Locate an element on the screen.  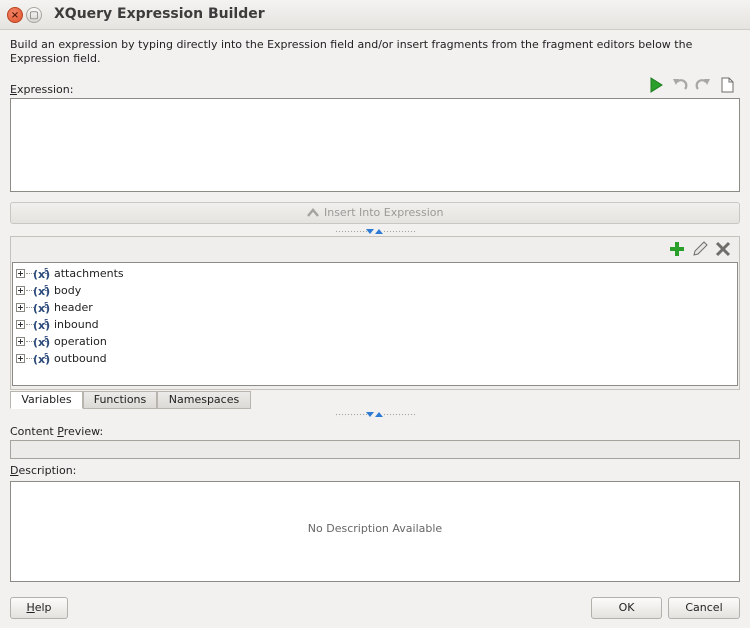
cancel-button: Cancel is located at coordinates (704, 608).